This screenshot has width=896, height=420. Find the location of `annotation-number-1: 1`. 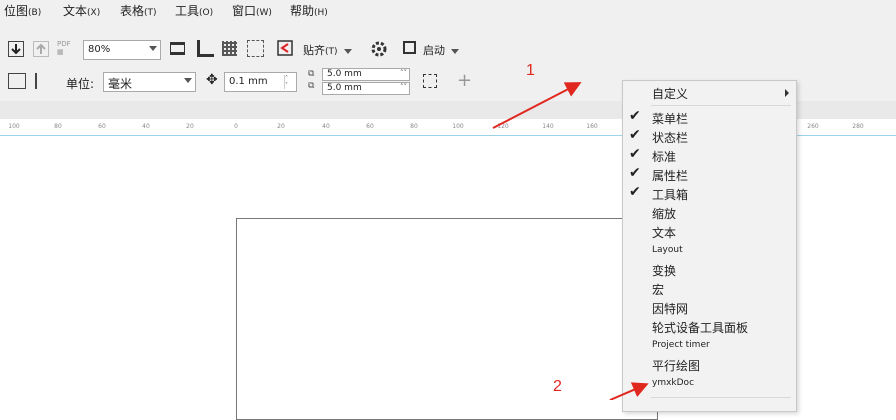

annotation-number-1: 1 is located at coordinates (530, 70).